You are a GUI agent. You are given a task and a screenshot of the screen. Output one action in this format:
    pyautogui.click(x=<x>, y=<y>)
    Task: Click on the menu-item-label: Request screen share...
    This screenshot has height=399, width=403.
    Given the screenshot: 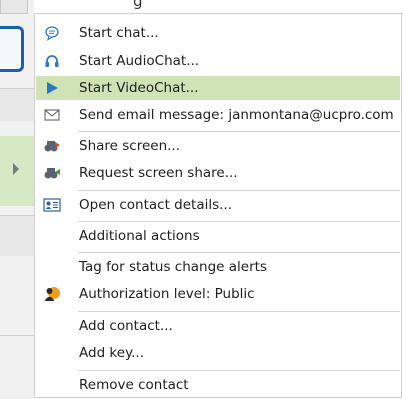 What is the action you would take?
    pyautogui.click(x=158, y=173)
    